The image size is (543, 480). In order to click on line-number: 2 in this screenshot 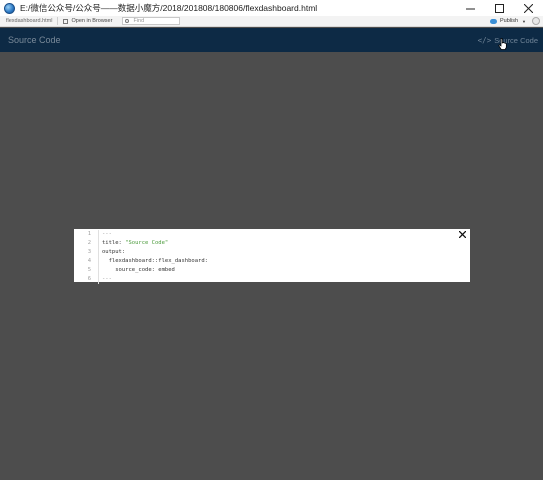, I will do `click(89, 243)`.